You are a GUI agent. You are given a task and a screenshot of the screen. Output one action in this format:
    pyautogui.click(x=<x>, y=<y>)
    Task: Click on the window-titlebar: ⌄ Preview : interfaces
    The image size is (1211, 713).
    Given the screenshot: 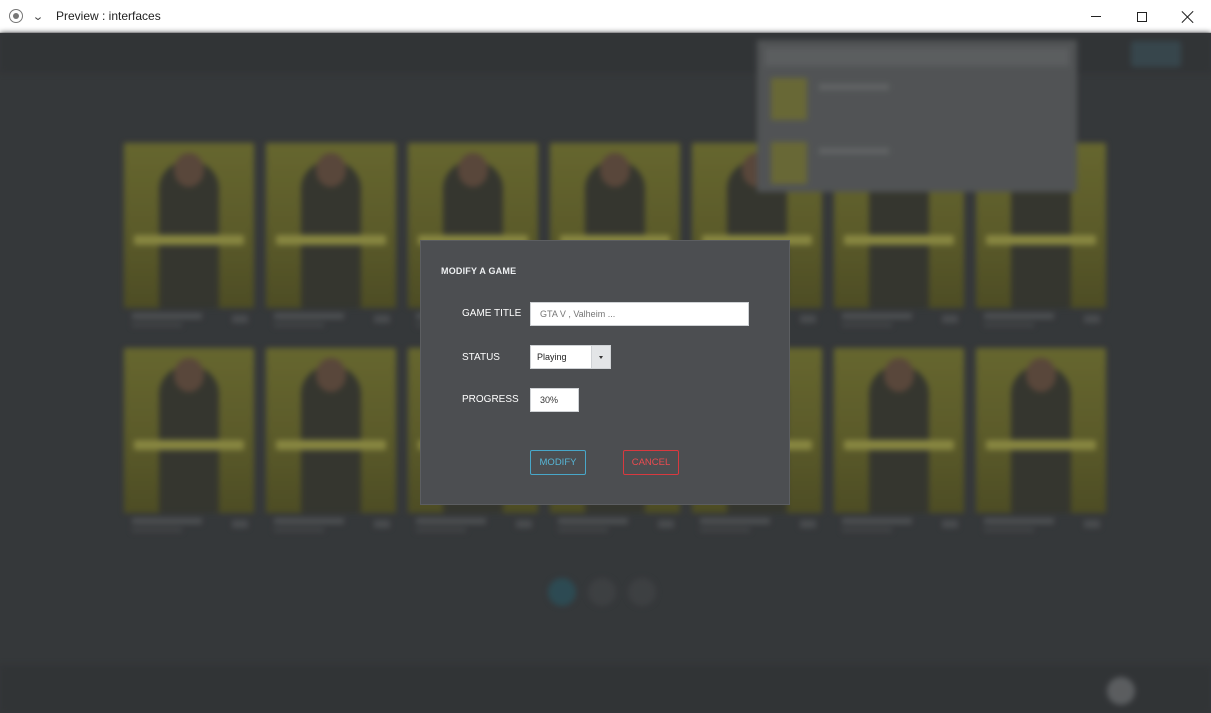 What is the action you would take?
    pyautogui.click(x=605, y=16)
    